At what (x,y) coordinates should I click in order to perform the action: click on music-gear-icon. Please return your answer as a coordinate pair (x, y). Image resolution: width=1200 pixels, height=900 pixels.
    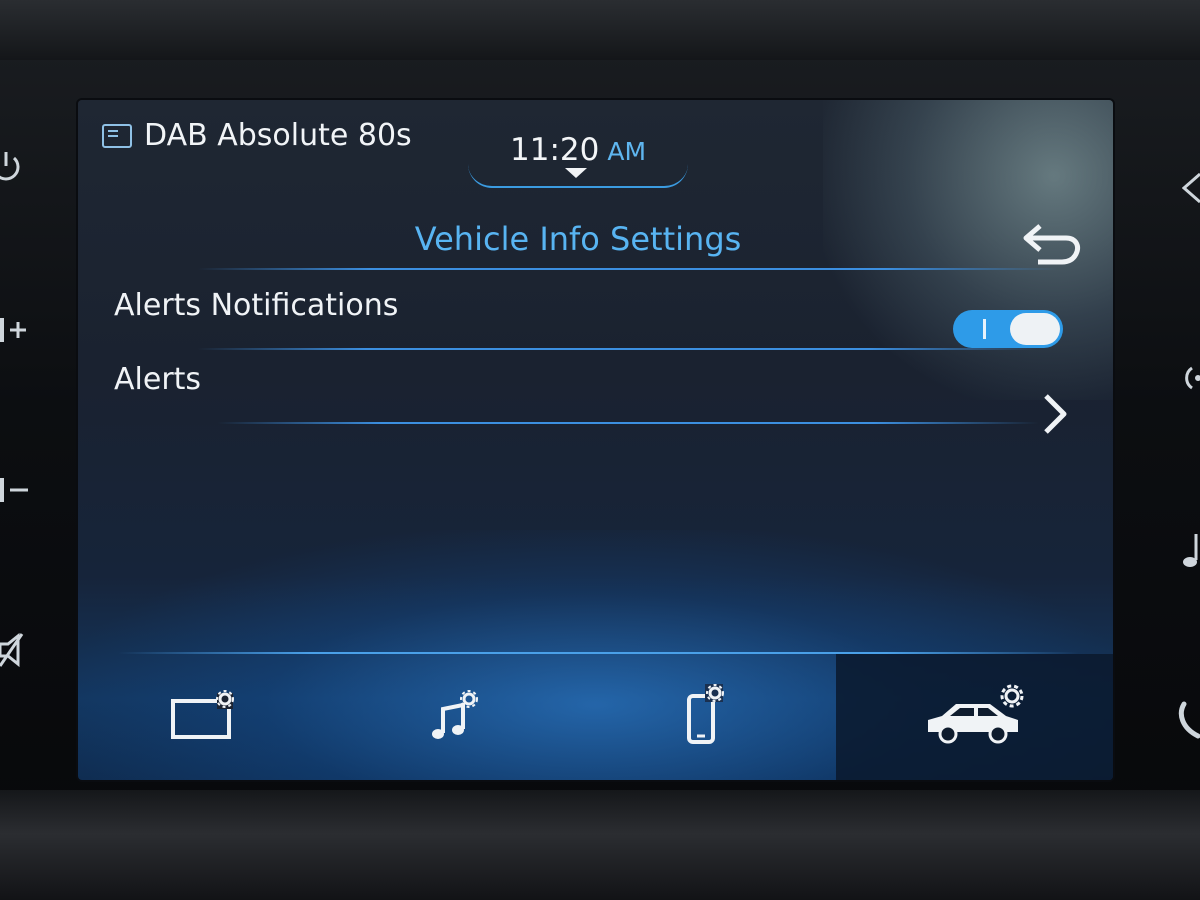
    Looking at the image, I should click on (455, 714).